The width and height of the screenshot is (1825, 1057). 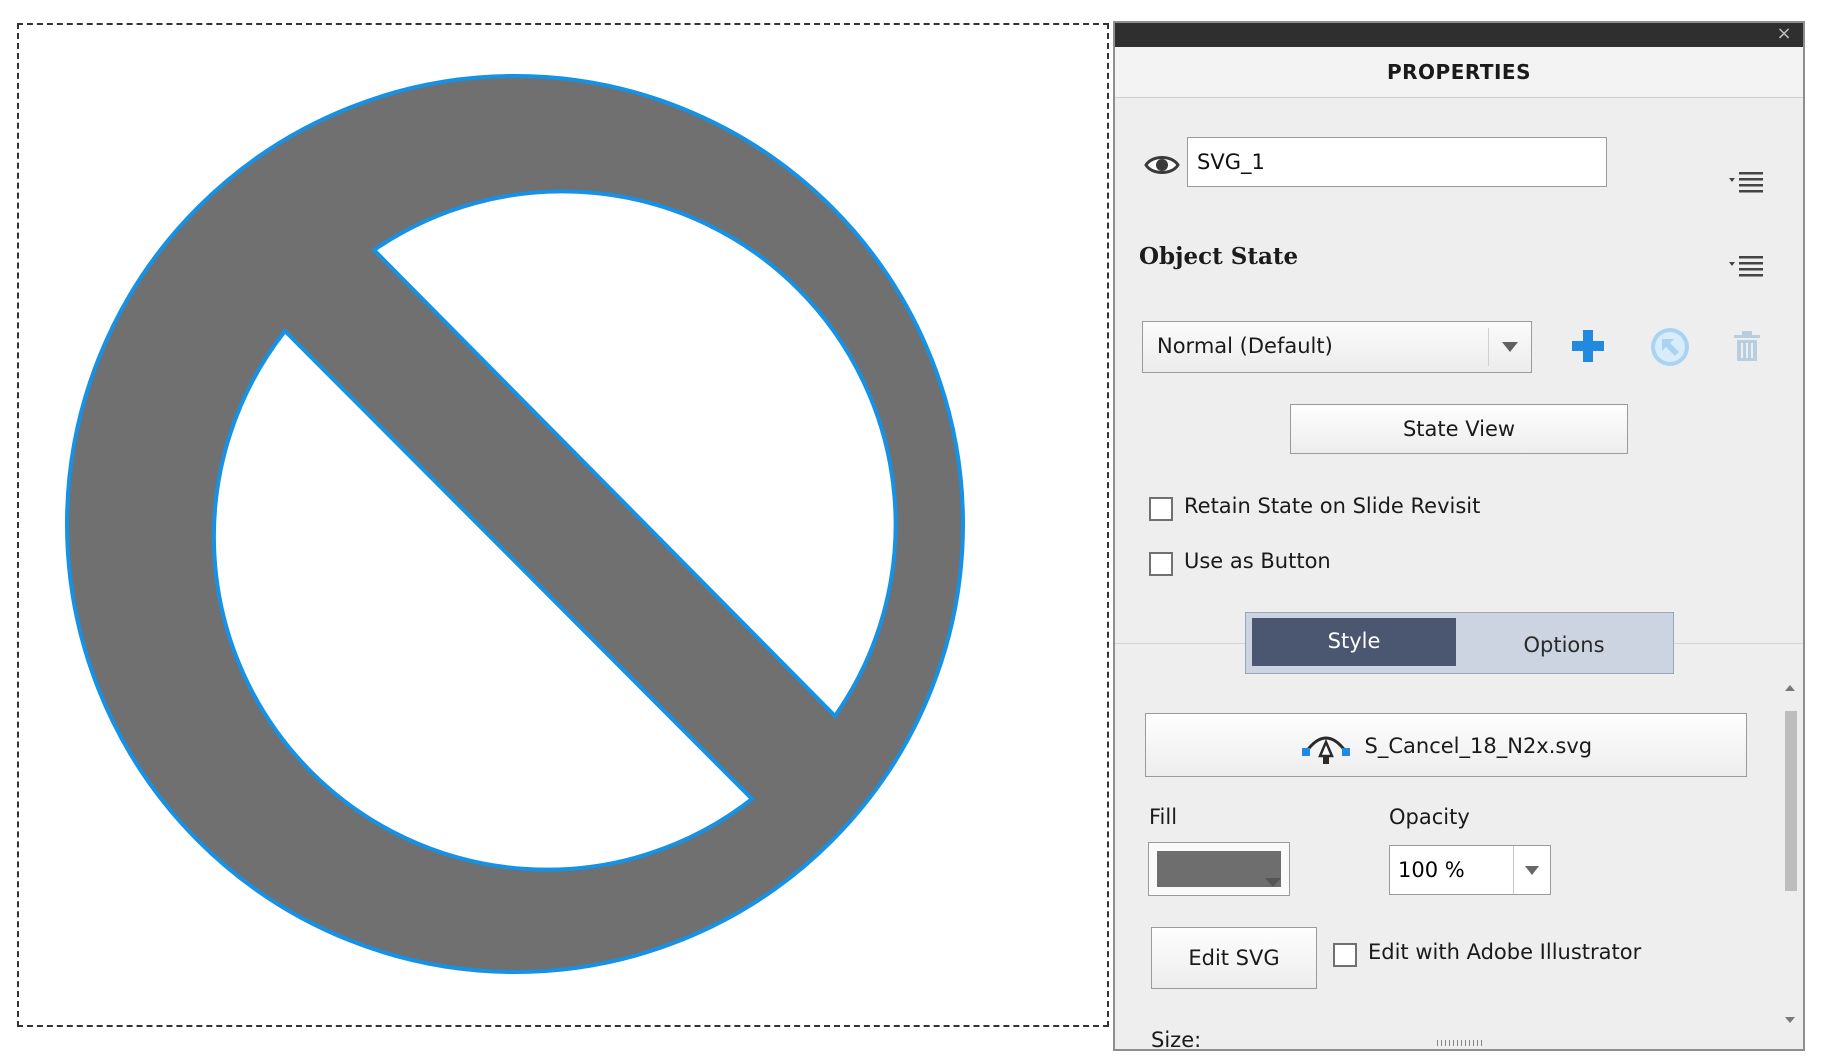 What do you see at coordinates (1429, 817) in the screenshot?
I see `opacity-label: Opacity` at bounding box center [1429, 817].